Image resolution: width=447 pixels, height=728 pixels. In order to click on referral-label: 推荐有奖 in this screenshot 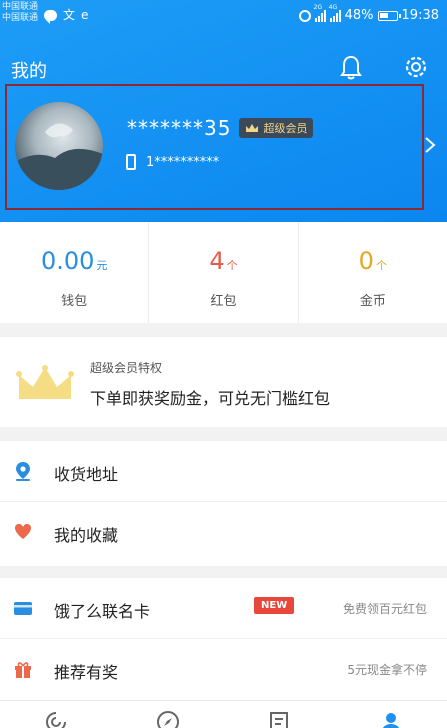, I will do `click(86, 672)`.